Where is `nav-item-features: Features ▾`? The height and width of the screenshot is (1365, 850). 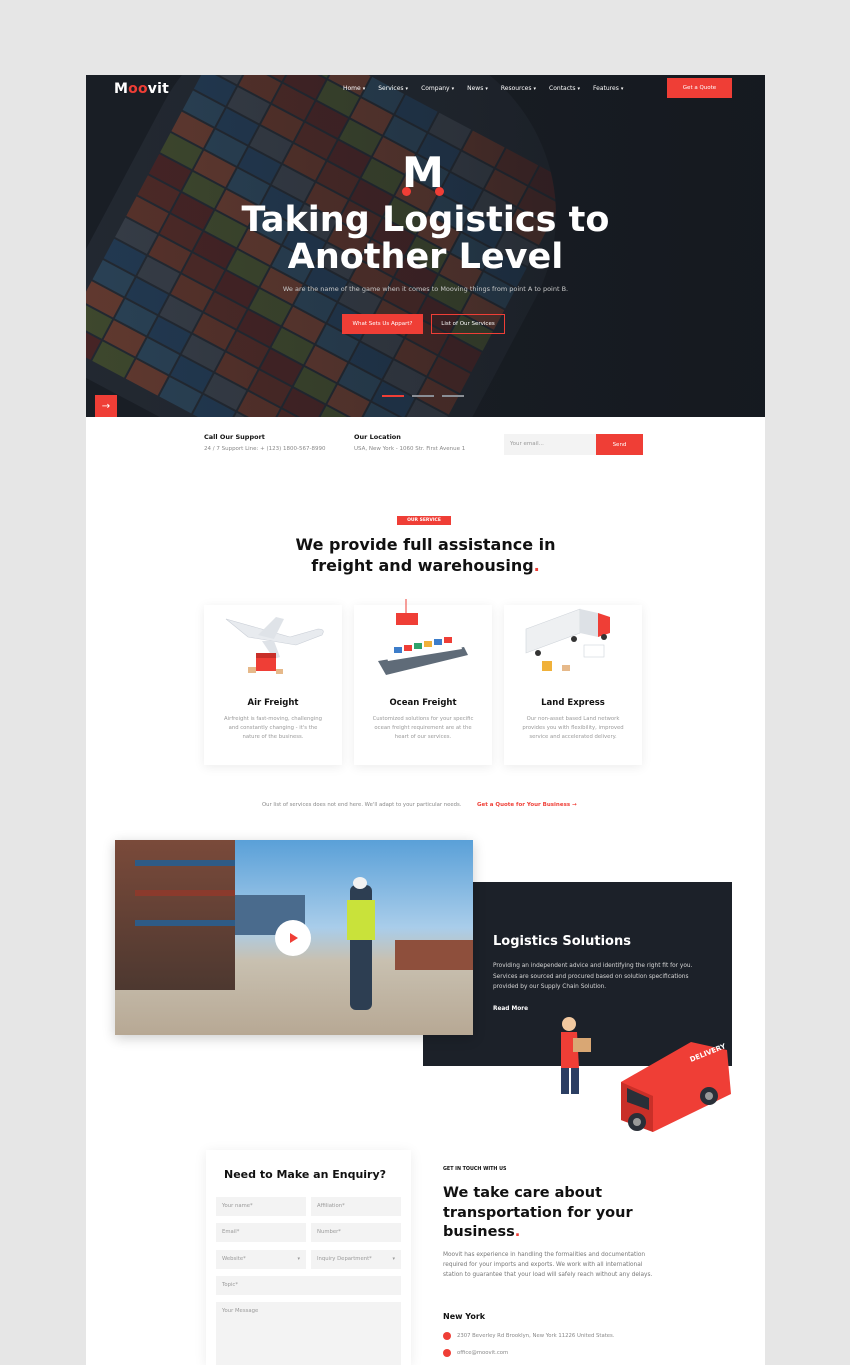 nav-item-features: Features ▾ is located at coordinates (608, 88).